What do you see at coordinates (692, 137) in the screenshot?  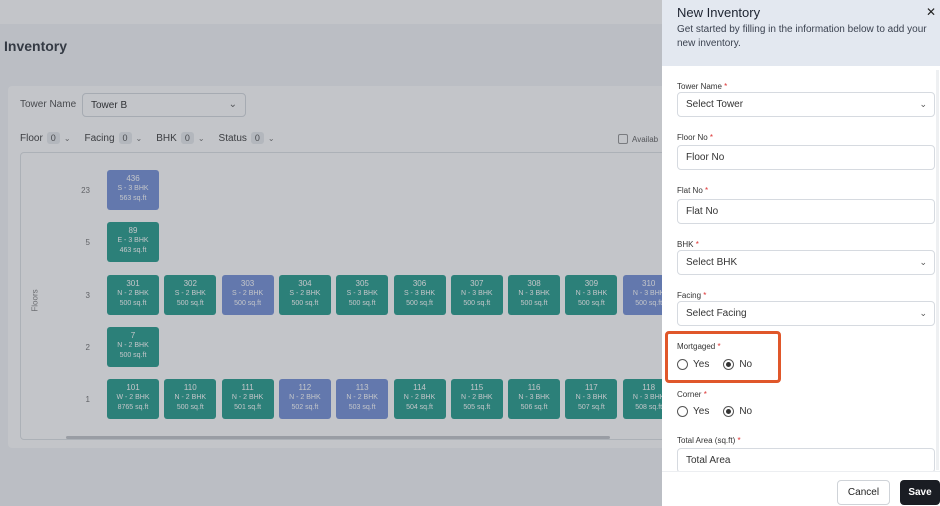 I see `label-text: Floor No` at bounding box center [692, 137].